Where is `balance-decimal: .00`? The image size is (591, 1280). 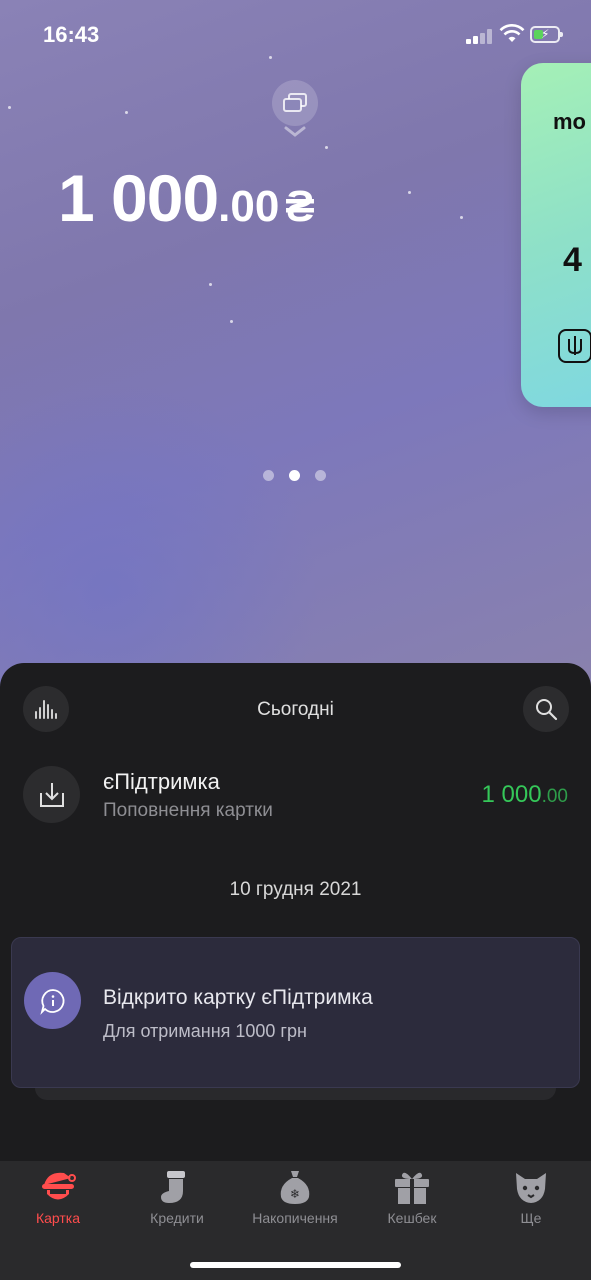 balance-decimal: .00 is located at coordinates (249, 206).